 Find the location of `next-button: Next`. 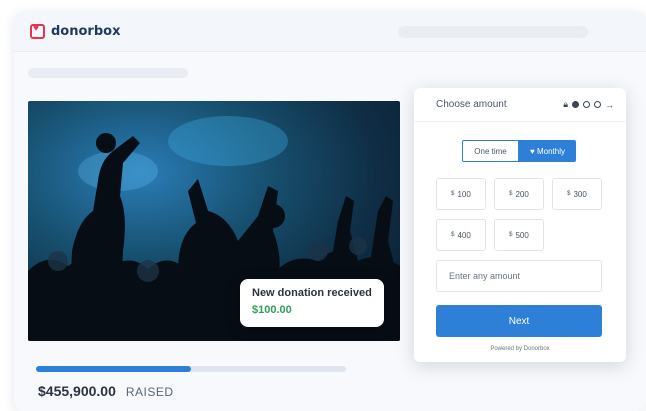

next-button: Next is located at coordinates (519, 321).